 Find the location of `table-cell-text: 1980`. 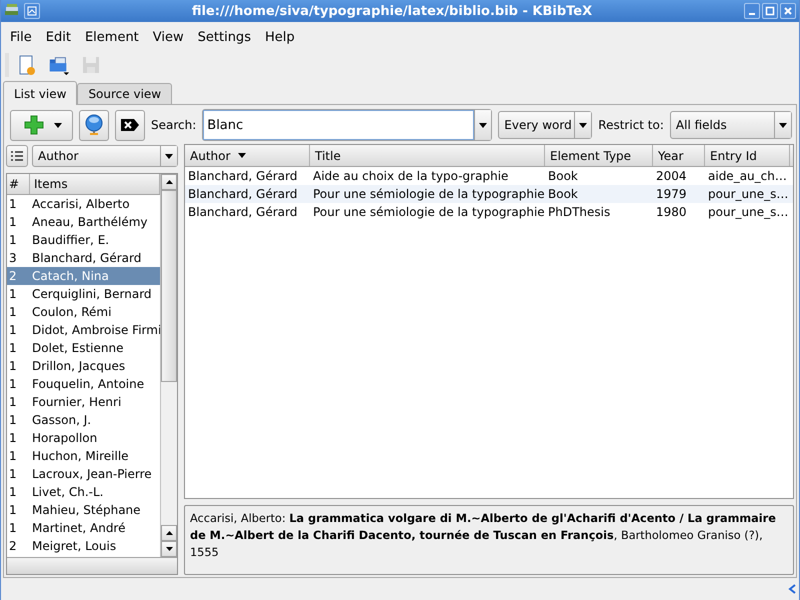

table-cell-text: 1980 is located at coordinates (671, 212).